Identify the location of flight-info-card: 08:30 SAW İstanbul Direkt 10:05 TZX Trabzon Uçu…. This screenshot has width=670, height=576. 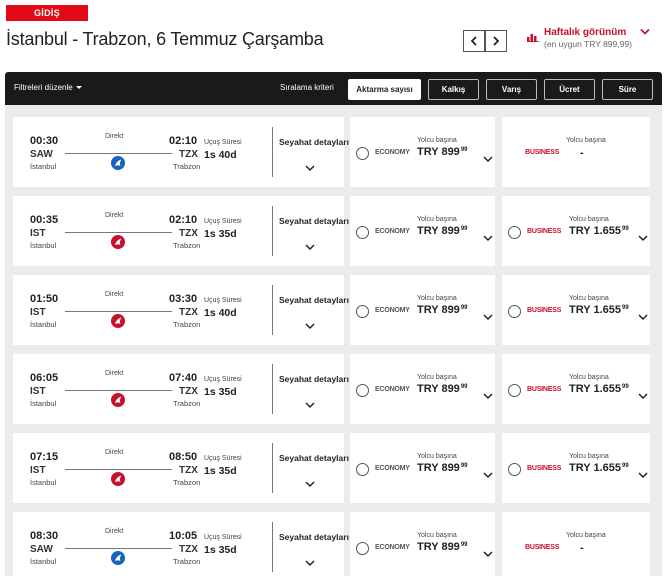
(181, 544).